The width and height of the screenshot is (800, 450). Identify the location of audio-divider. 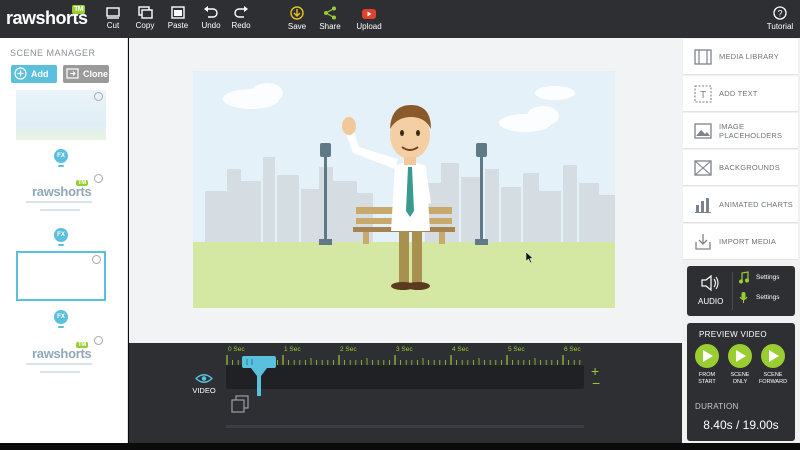
(732, 291).